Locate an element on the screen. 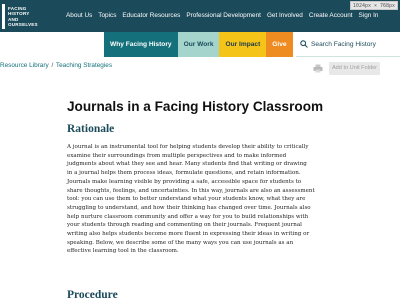  tab-our-impact: Our Impact is located at coordinates (243, 44).